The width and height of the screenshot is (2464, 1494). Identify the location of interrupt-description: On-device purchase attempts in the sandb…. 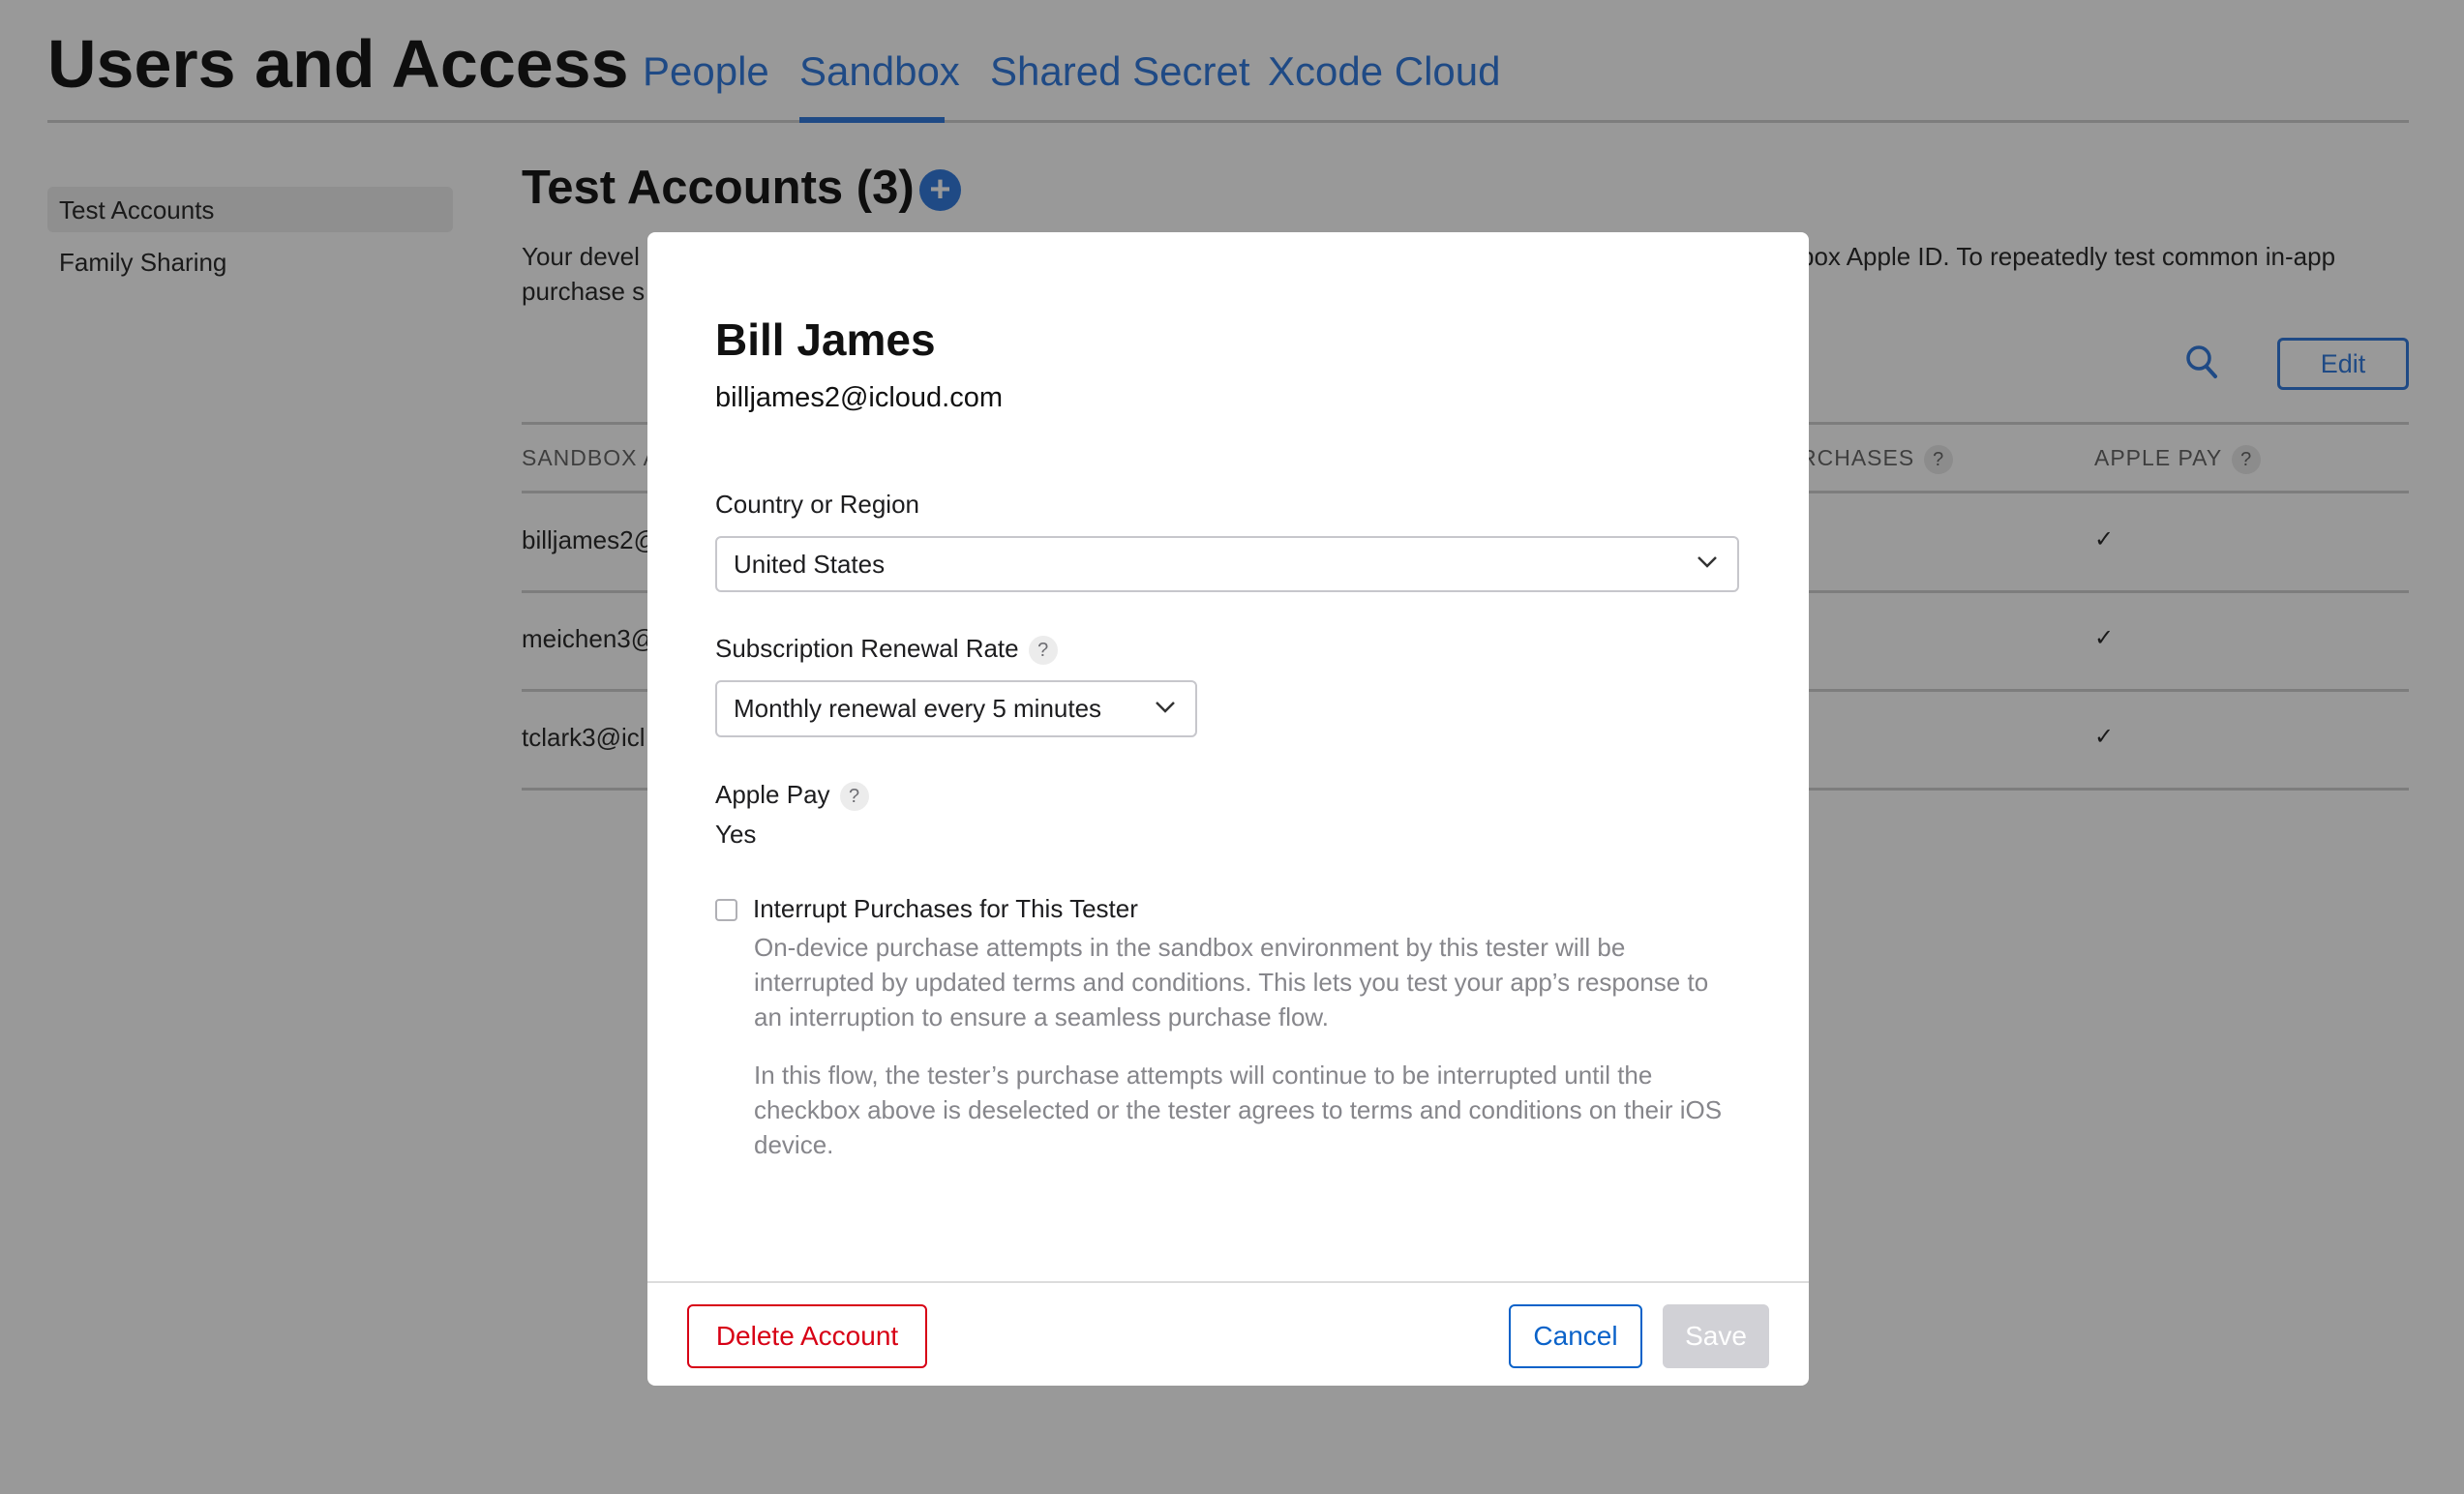
(1231, 982).